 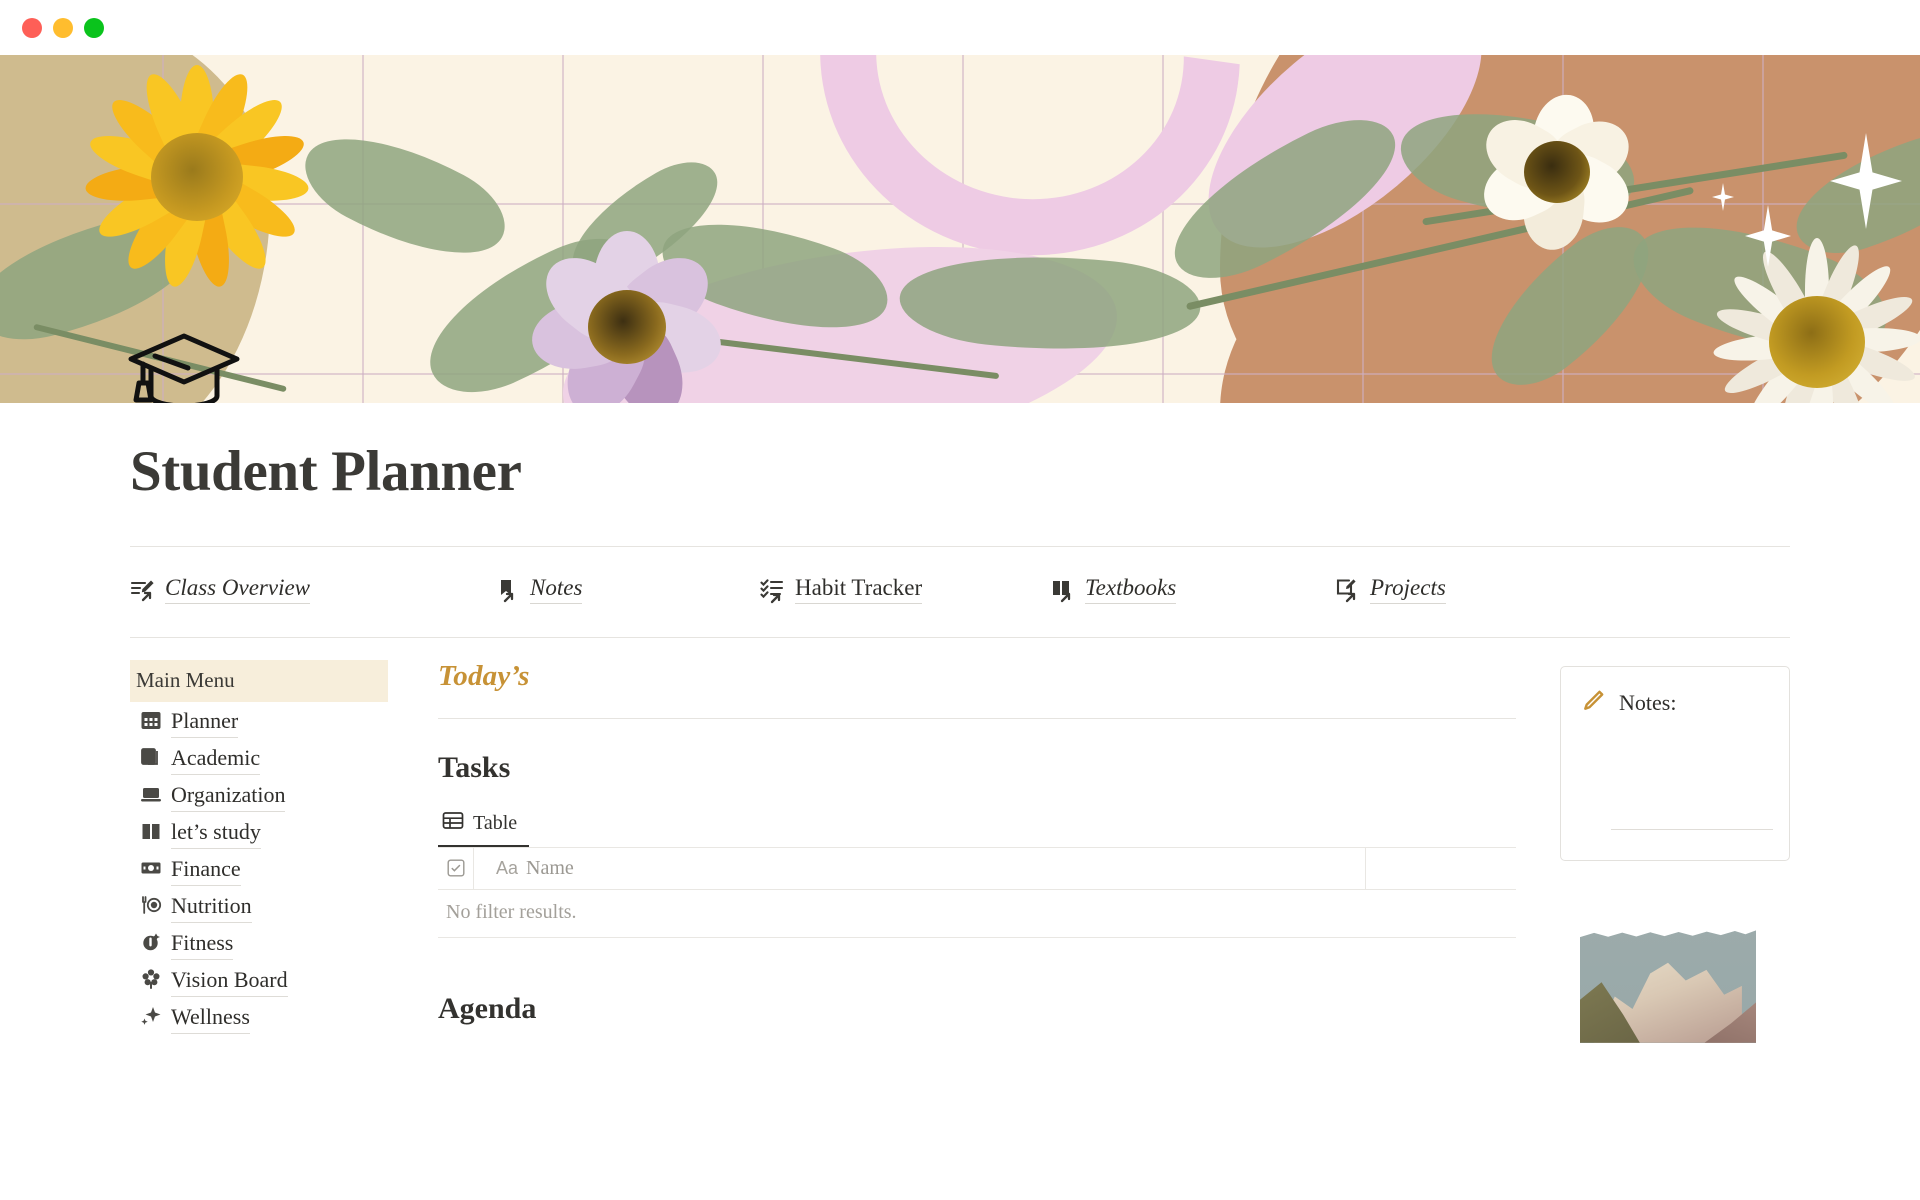 What do you see at coordinates (474, 767) in the screenshot?
I see `tasks-heading: Tasks` at bounding box center [474, 767].